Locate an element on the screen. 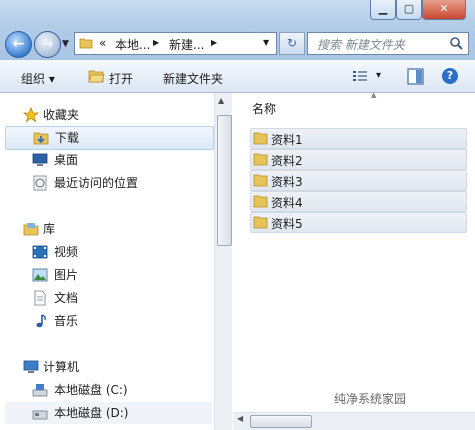 The image size is (475, 430). computer-icon is located at coordinates (31, 366).